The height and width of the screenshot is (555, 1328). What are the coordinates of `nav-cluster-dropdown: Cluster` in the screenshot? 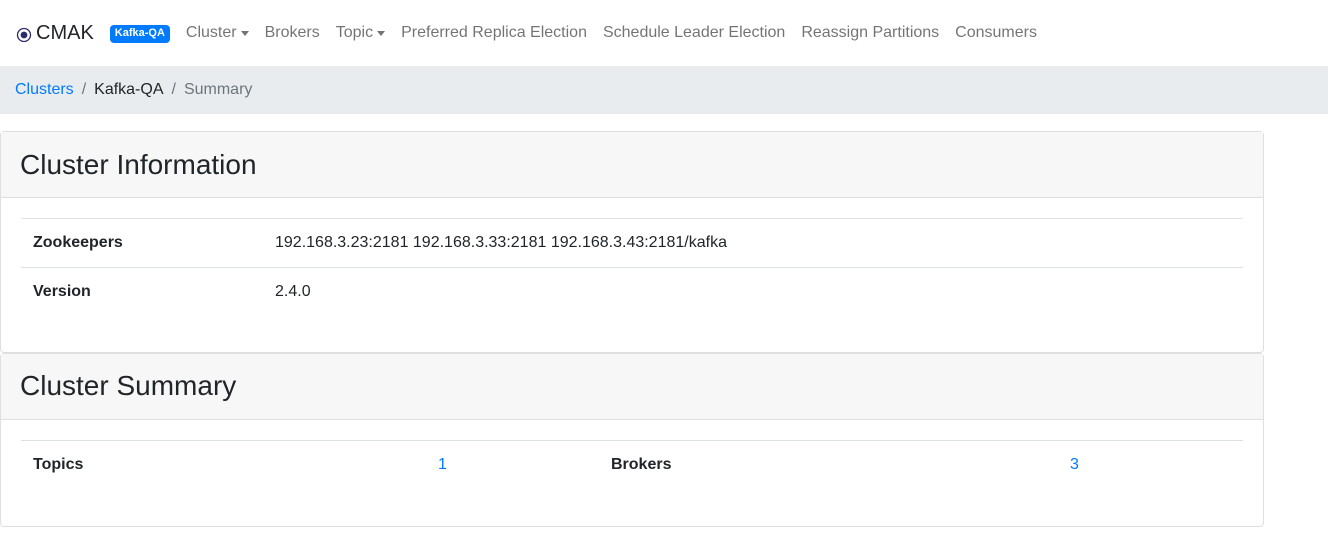 It's located at (217, 33).